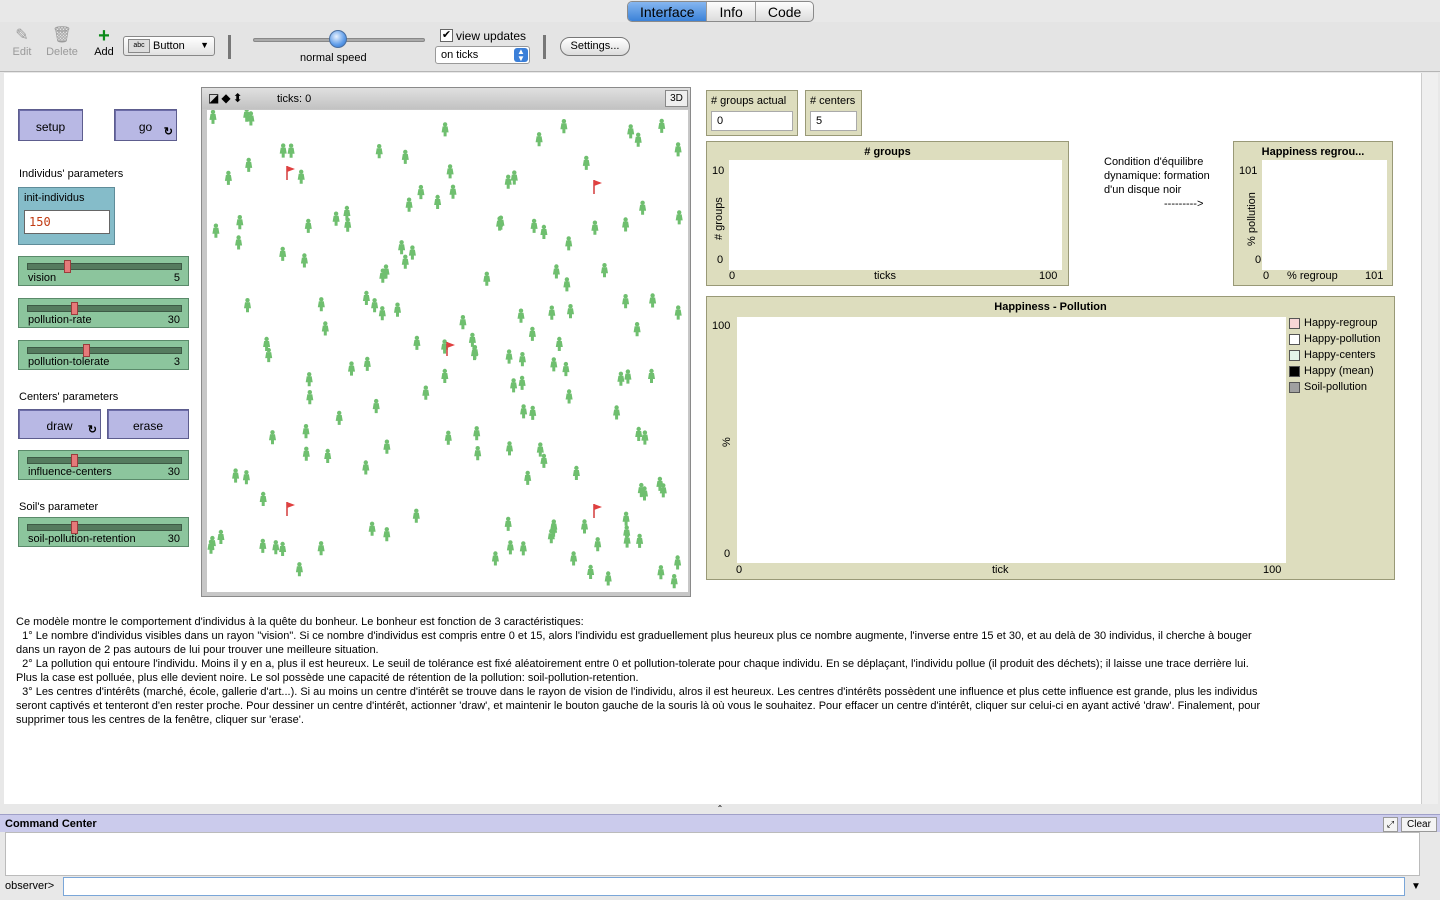 The width and height of the screenshot is (1440, 900). What do you see at coordinates (1157, 176) in the screenshot?
I see `note-line: dynamique: formation` at bounding box center [1157, 176].